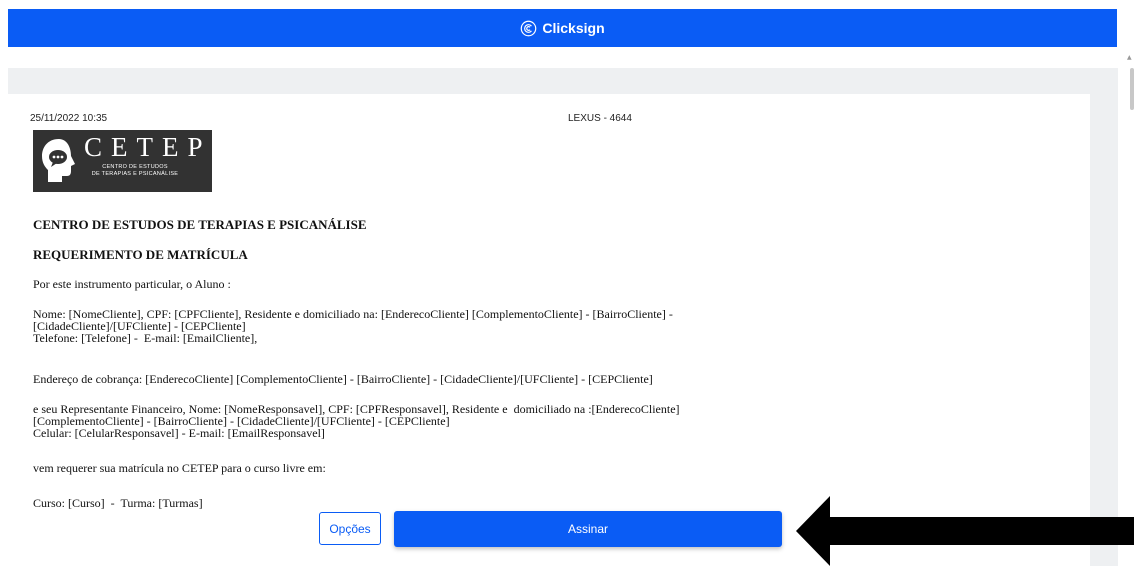 The image size is (1134, 566). What do you see at coordinates (135, 167) in the screenshot?
I see `logo-subtitle-line1: CENTRO DE ESTUDOS` at bounding box center [135, 167].